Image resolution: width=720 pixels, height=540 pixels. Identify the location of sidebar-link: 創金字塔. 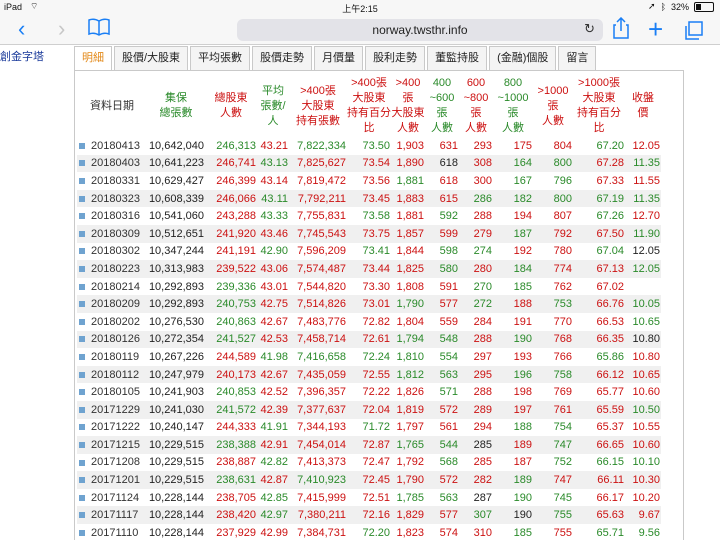
(22, 56).